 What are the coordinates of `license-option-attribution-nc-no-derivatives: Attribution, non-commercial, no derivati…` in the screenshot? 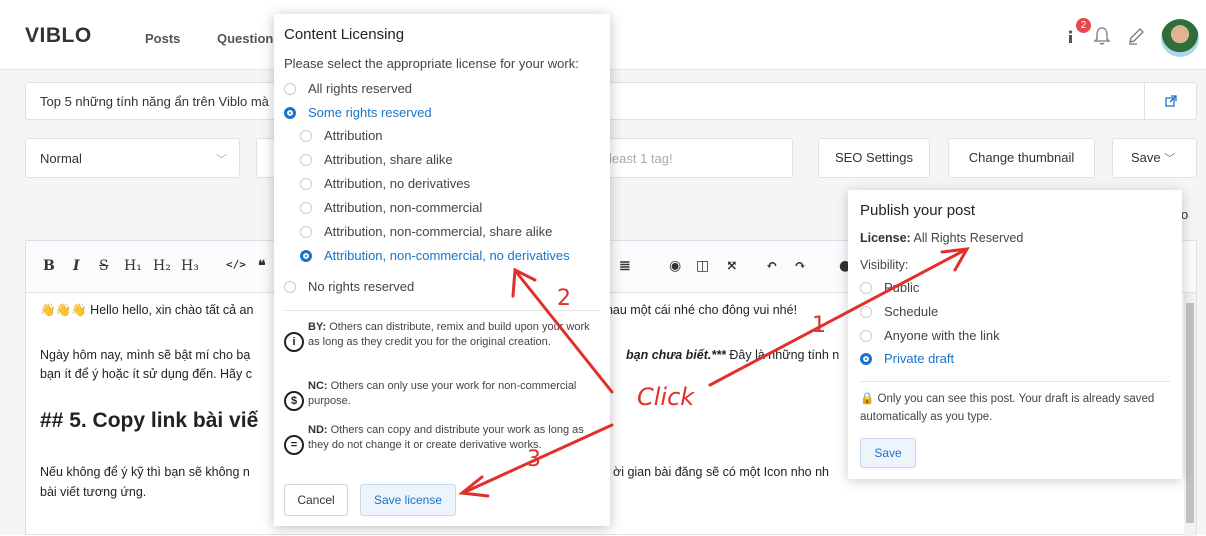 It's located at (435, 255).